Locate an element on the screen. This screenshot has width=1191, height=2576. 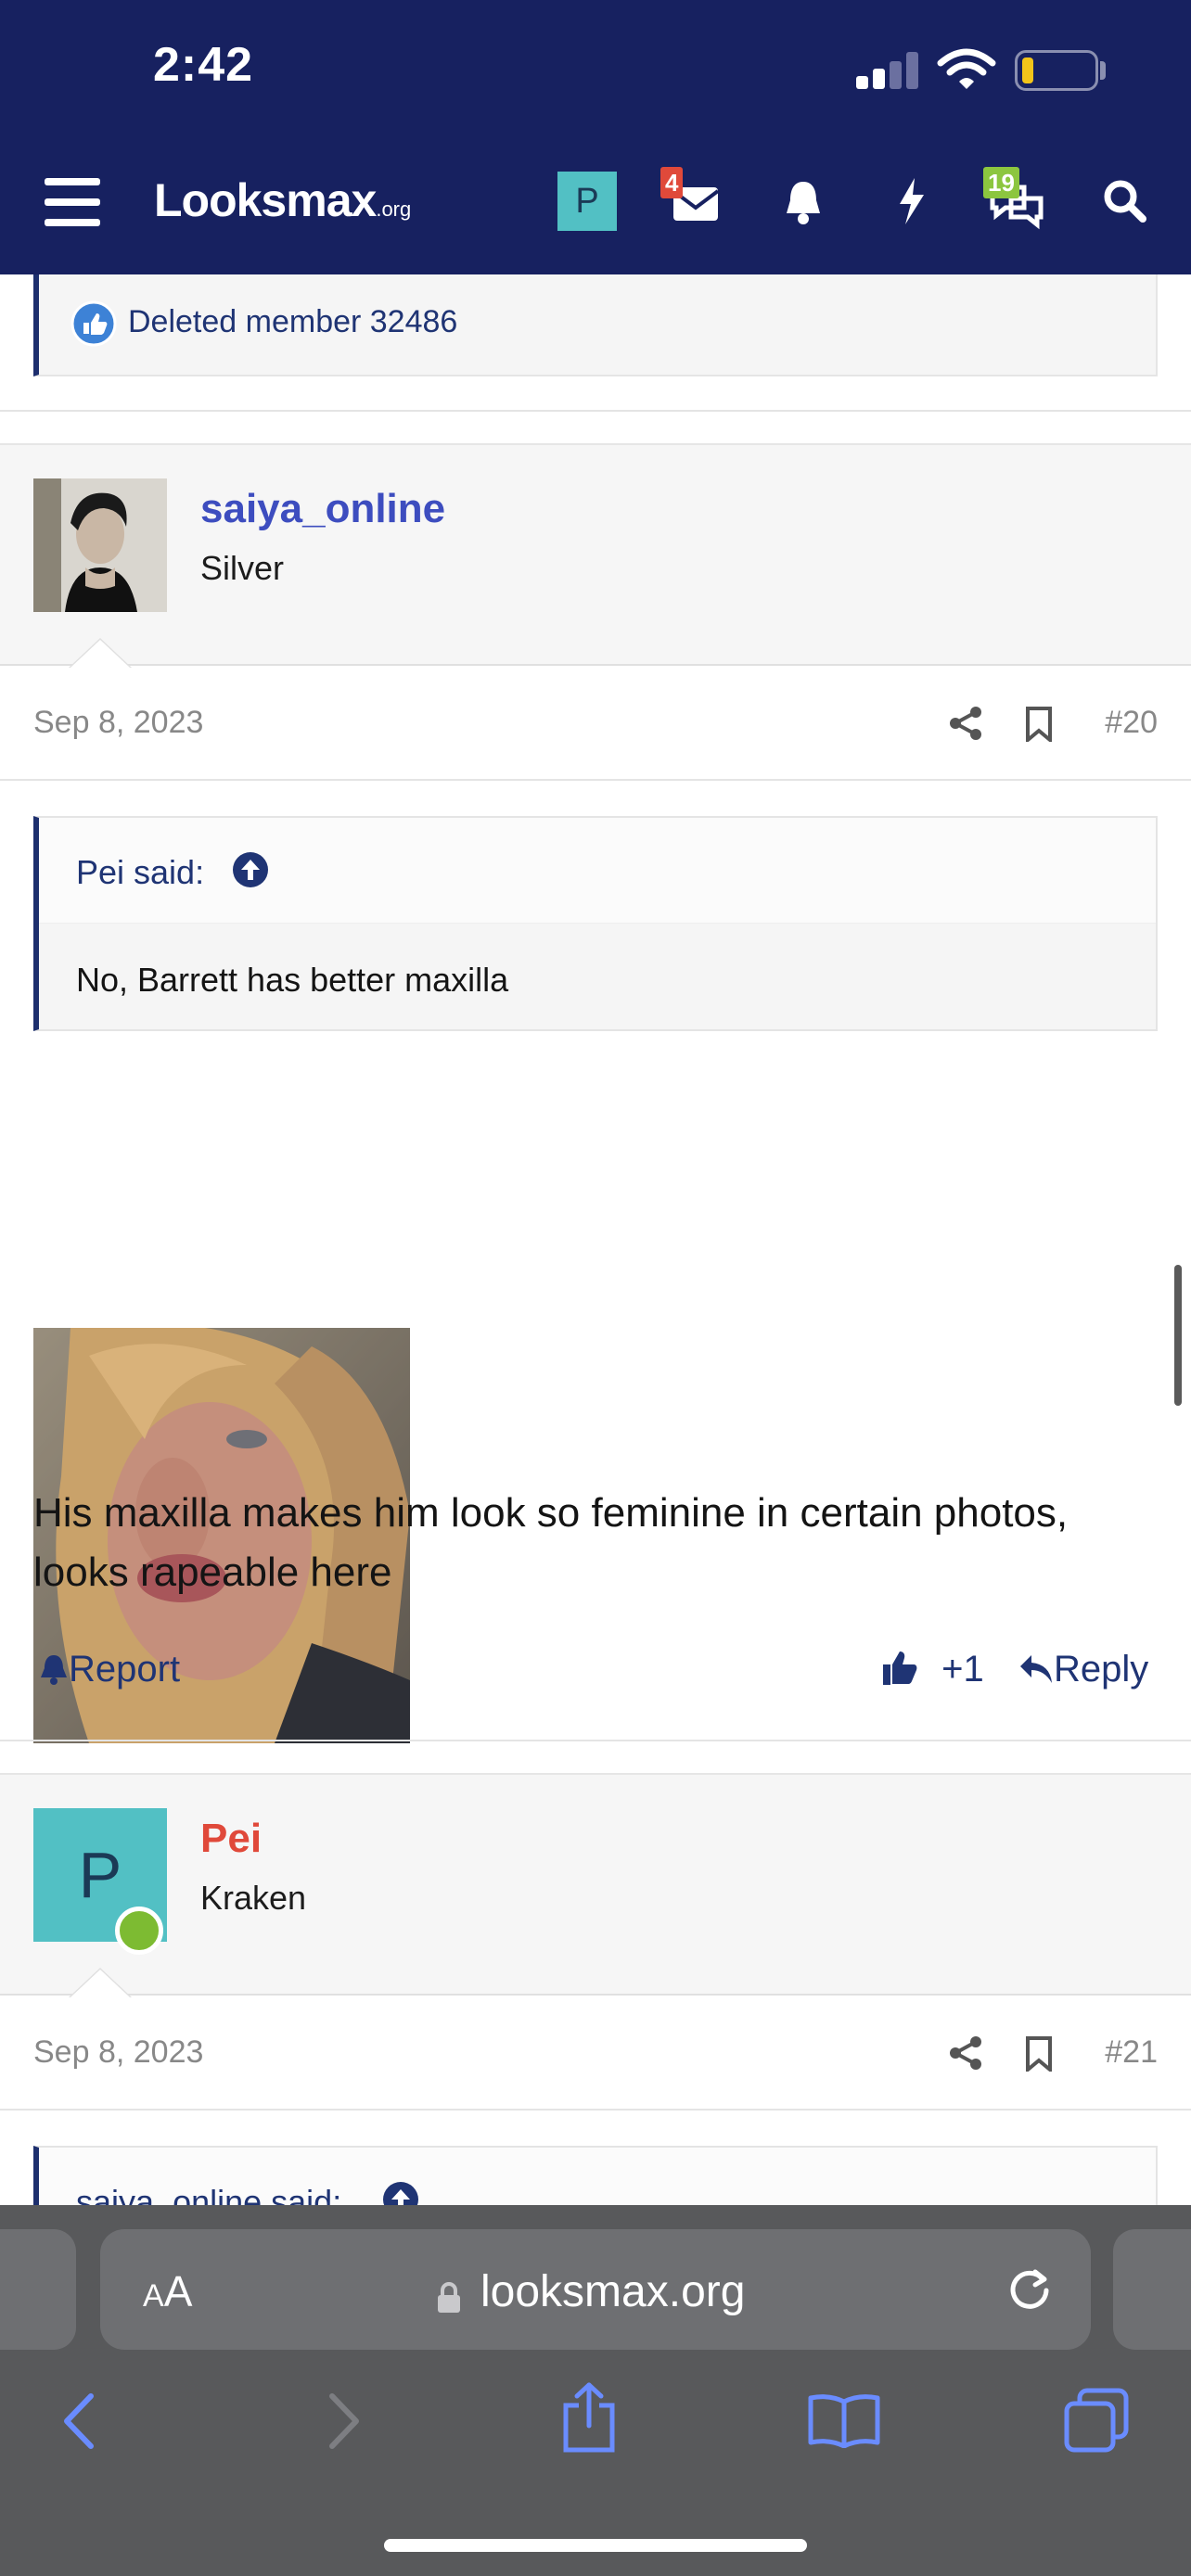
aa-large: A is located at coordinates (178, 2291).